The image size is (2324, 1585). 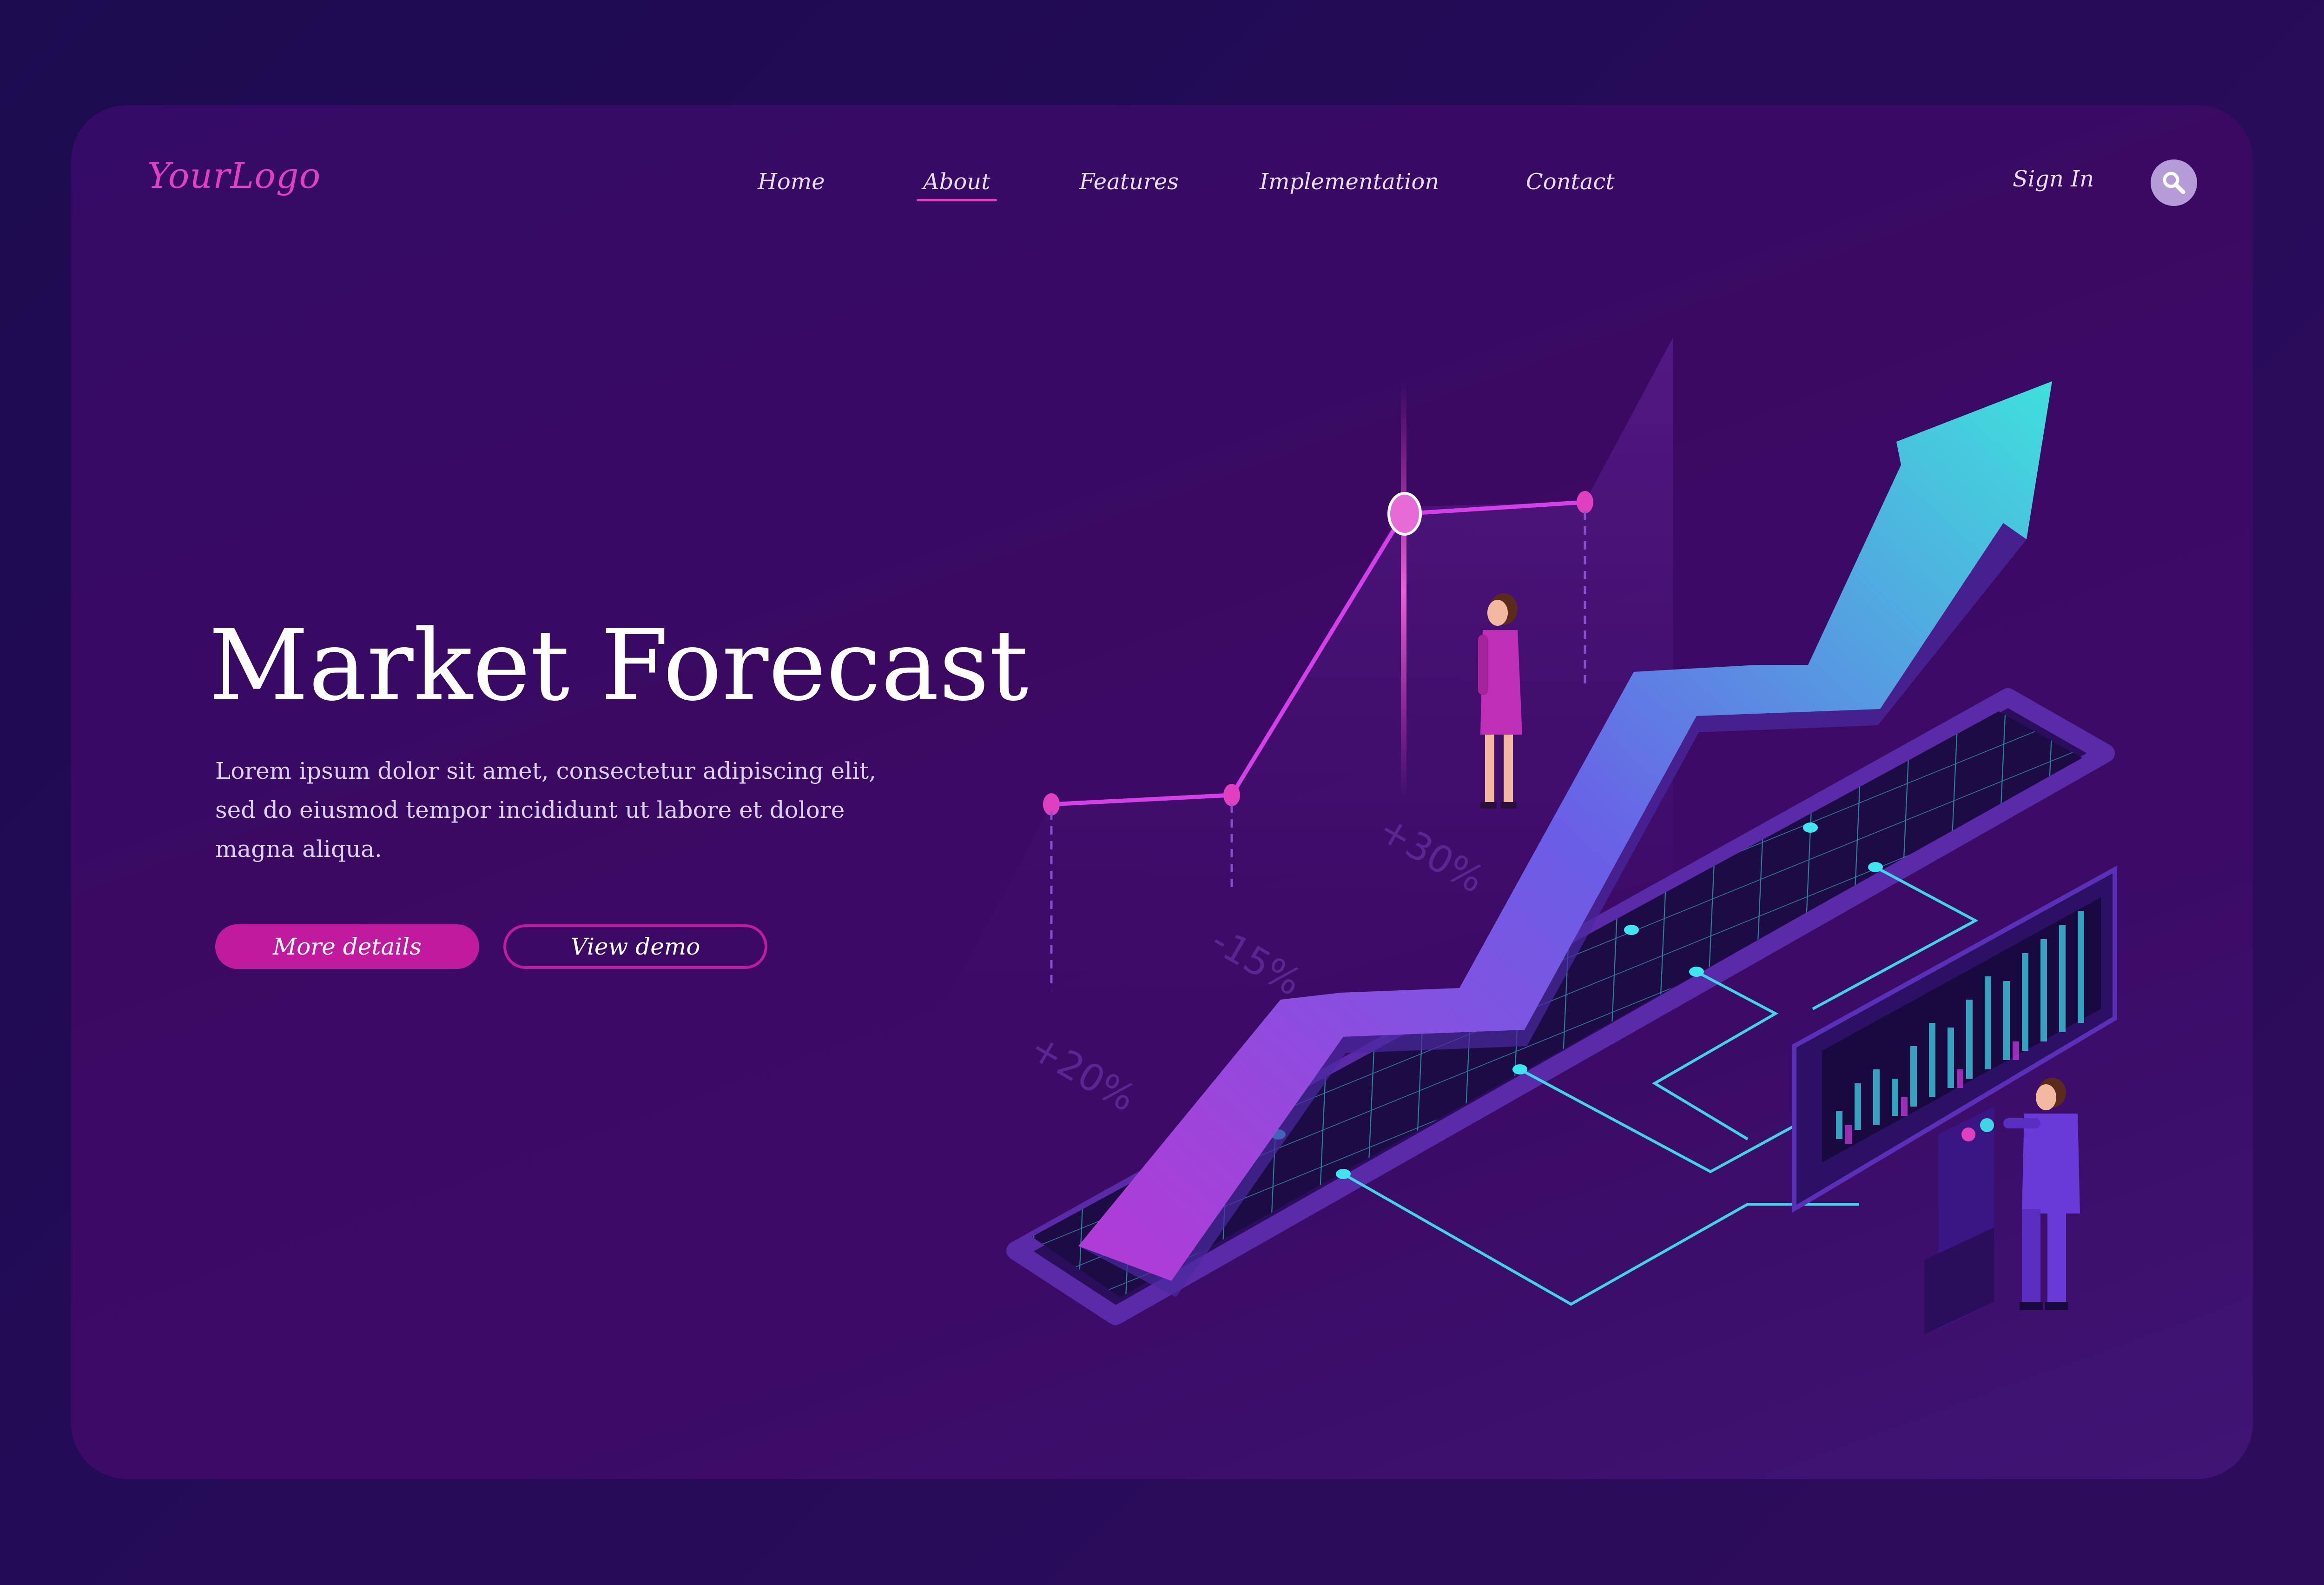 What do you see at coordinates (1404, 514) in the screenshot?
I see `chart-point-highlight` at bounding box center [1404, 514].